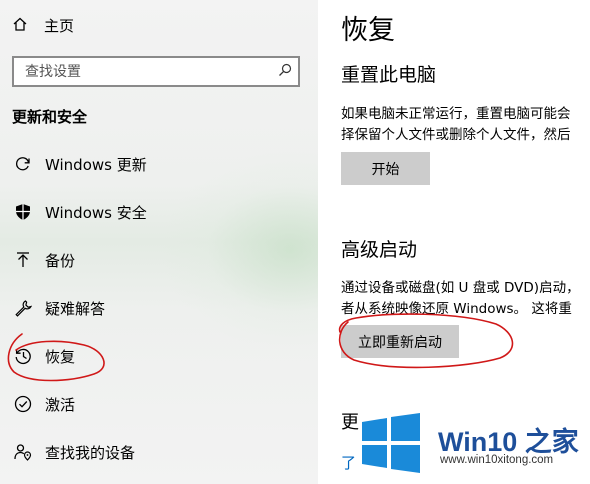 The image size is (590, 484). What do you see at coordinates (60, 404) in the screenshot?
I see `sidebar-item-label: 激活` at bounding box center [60, 404].